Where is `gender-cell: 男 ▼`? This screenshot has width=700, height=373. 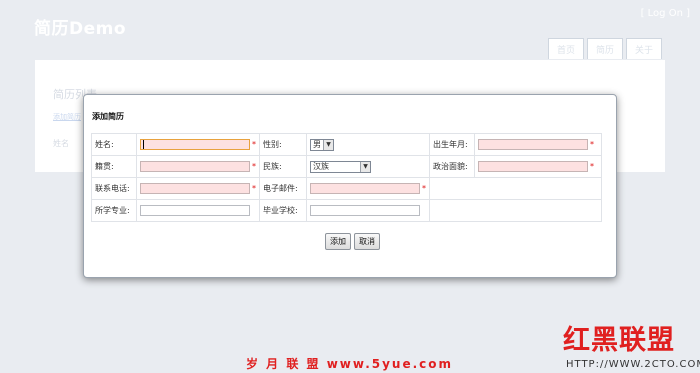 gender-cell: 男 ▼ is located at coordinates (368, 144).